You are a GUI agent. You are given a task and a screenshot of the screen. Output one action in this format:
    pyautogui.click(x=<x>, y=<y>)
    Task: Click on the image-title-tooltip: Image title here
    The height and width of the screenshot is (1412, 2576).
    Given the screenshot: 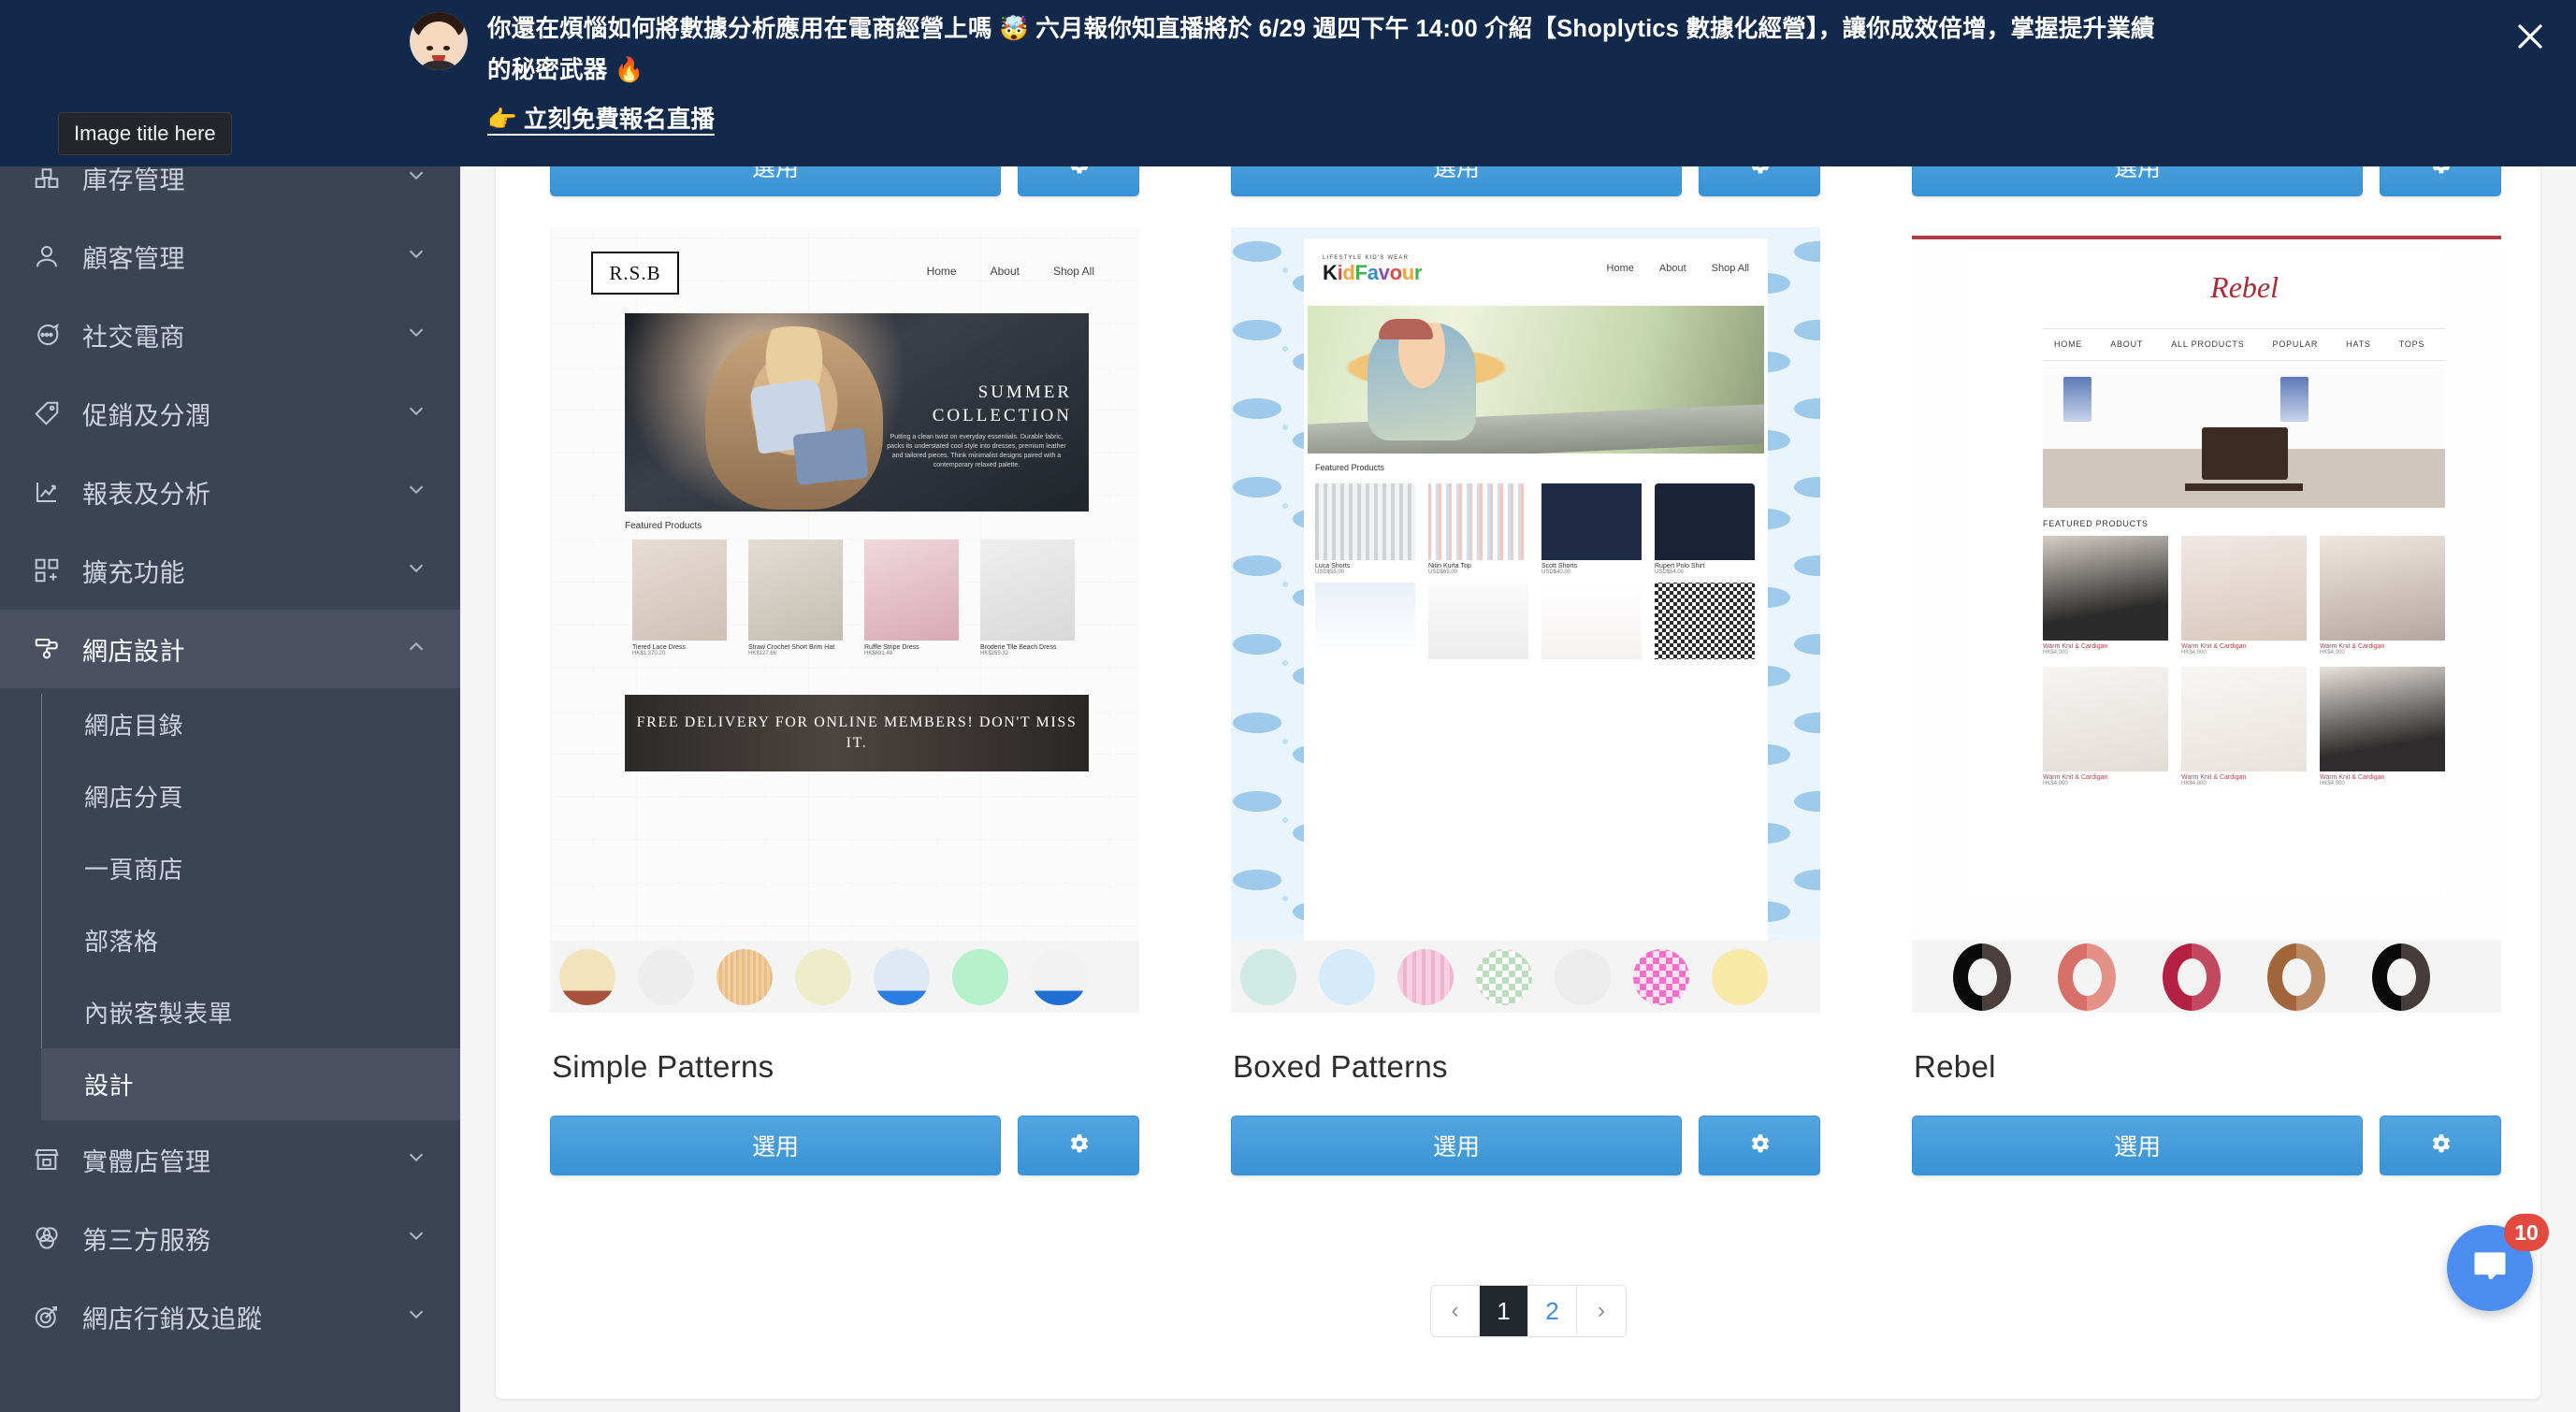 What is the action you would take?
    pyautogui.click(x=145, y=133)
    